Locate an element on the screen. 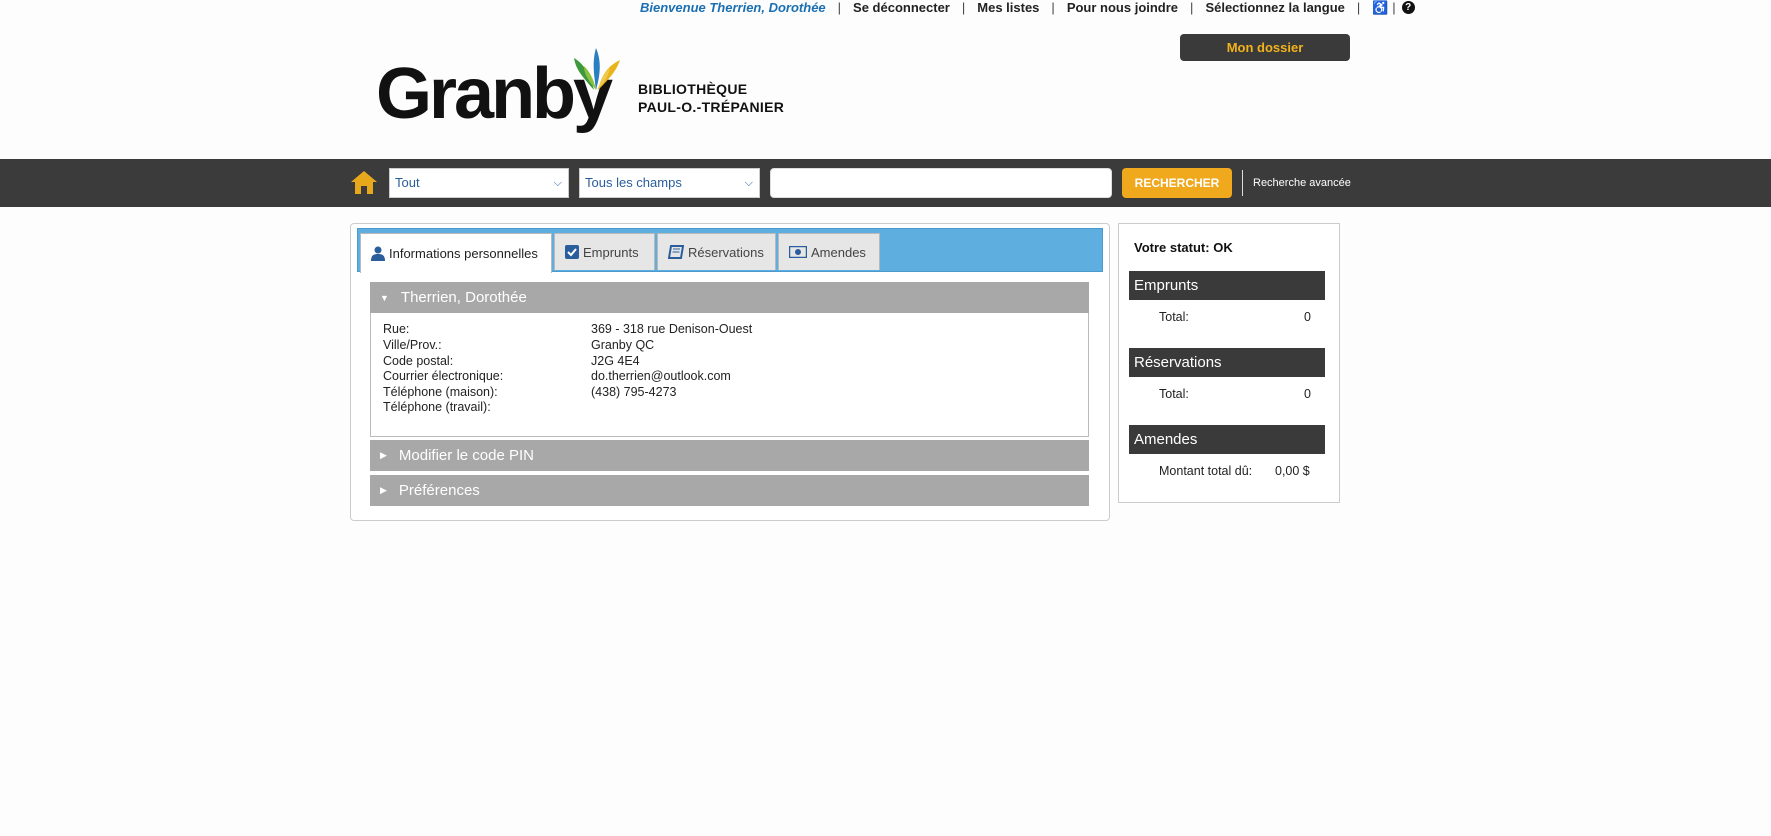 The image size is (1771, 836). caret-down-icon: ▼ is located at coordinates (384, 297).